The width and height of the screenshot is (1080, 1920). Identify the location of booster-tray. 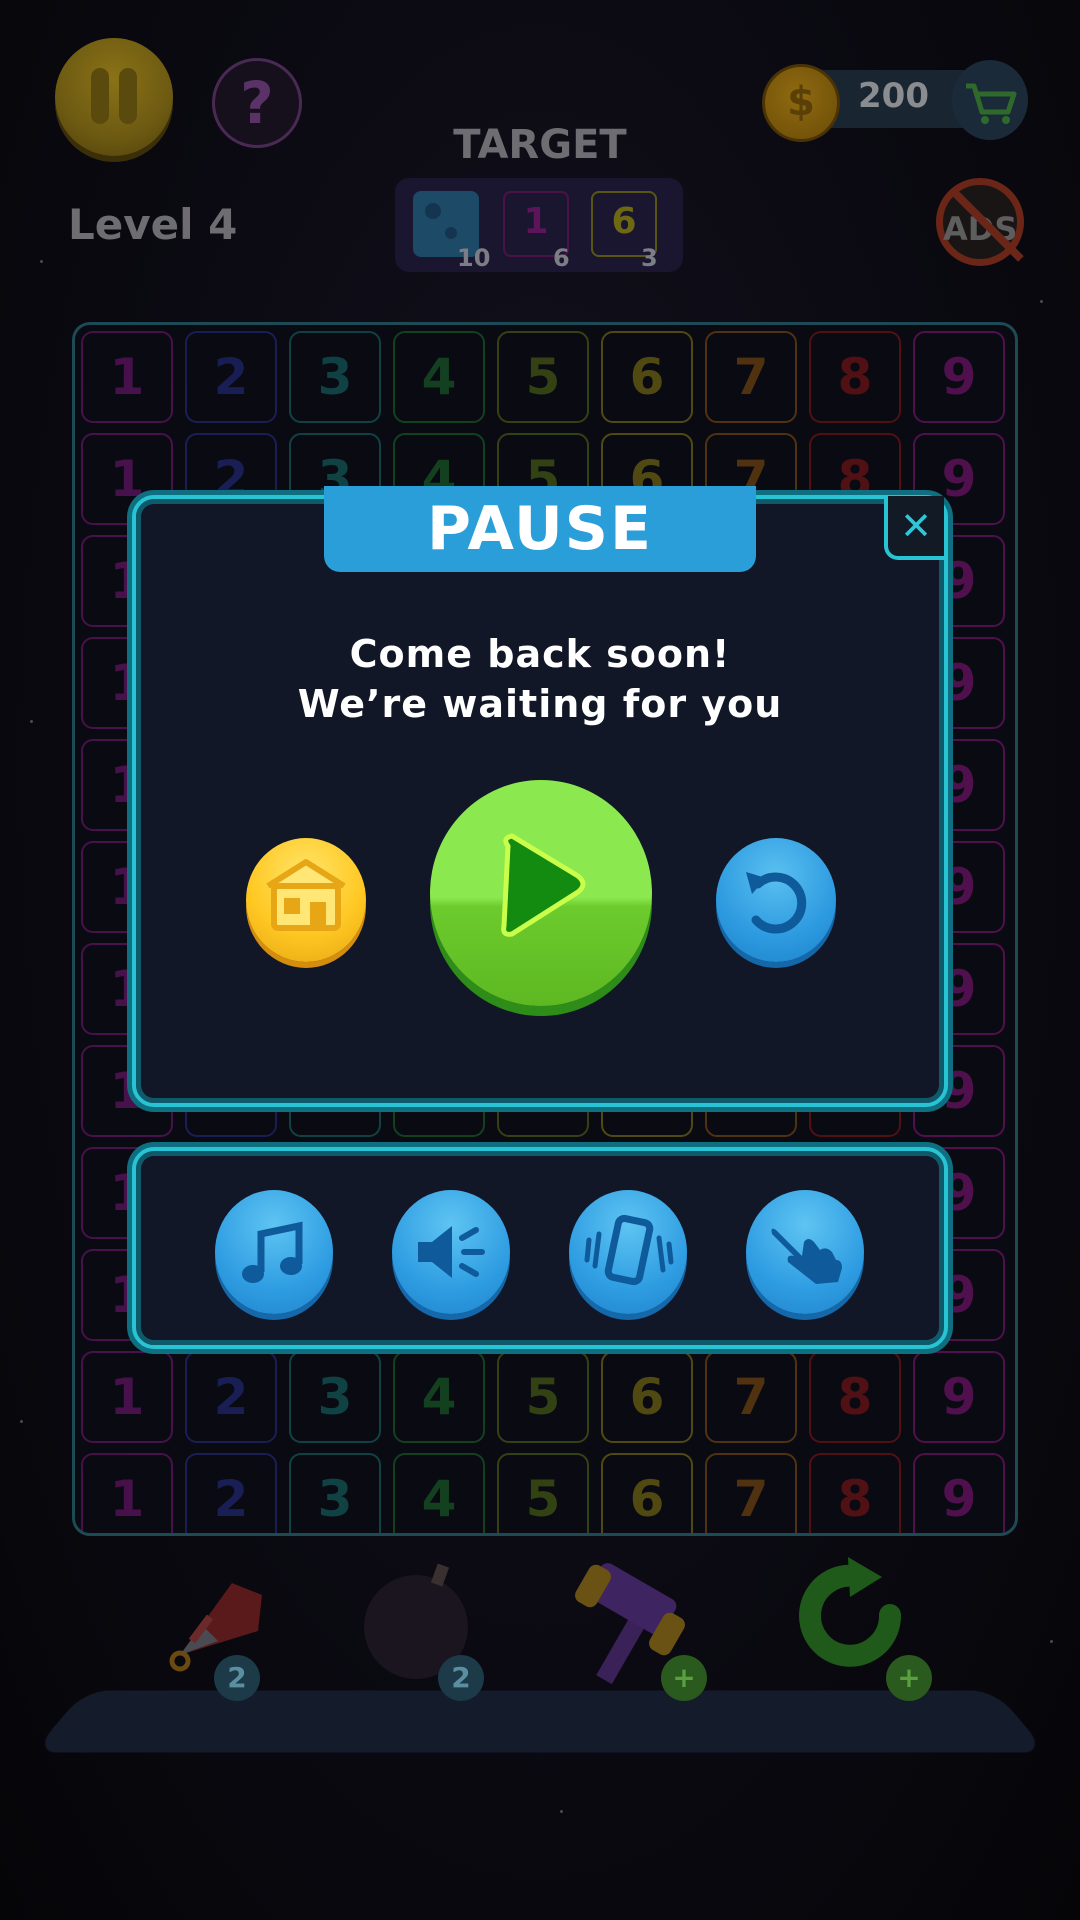
(540, 1721).